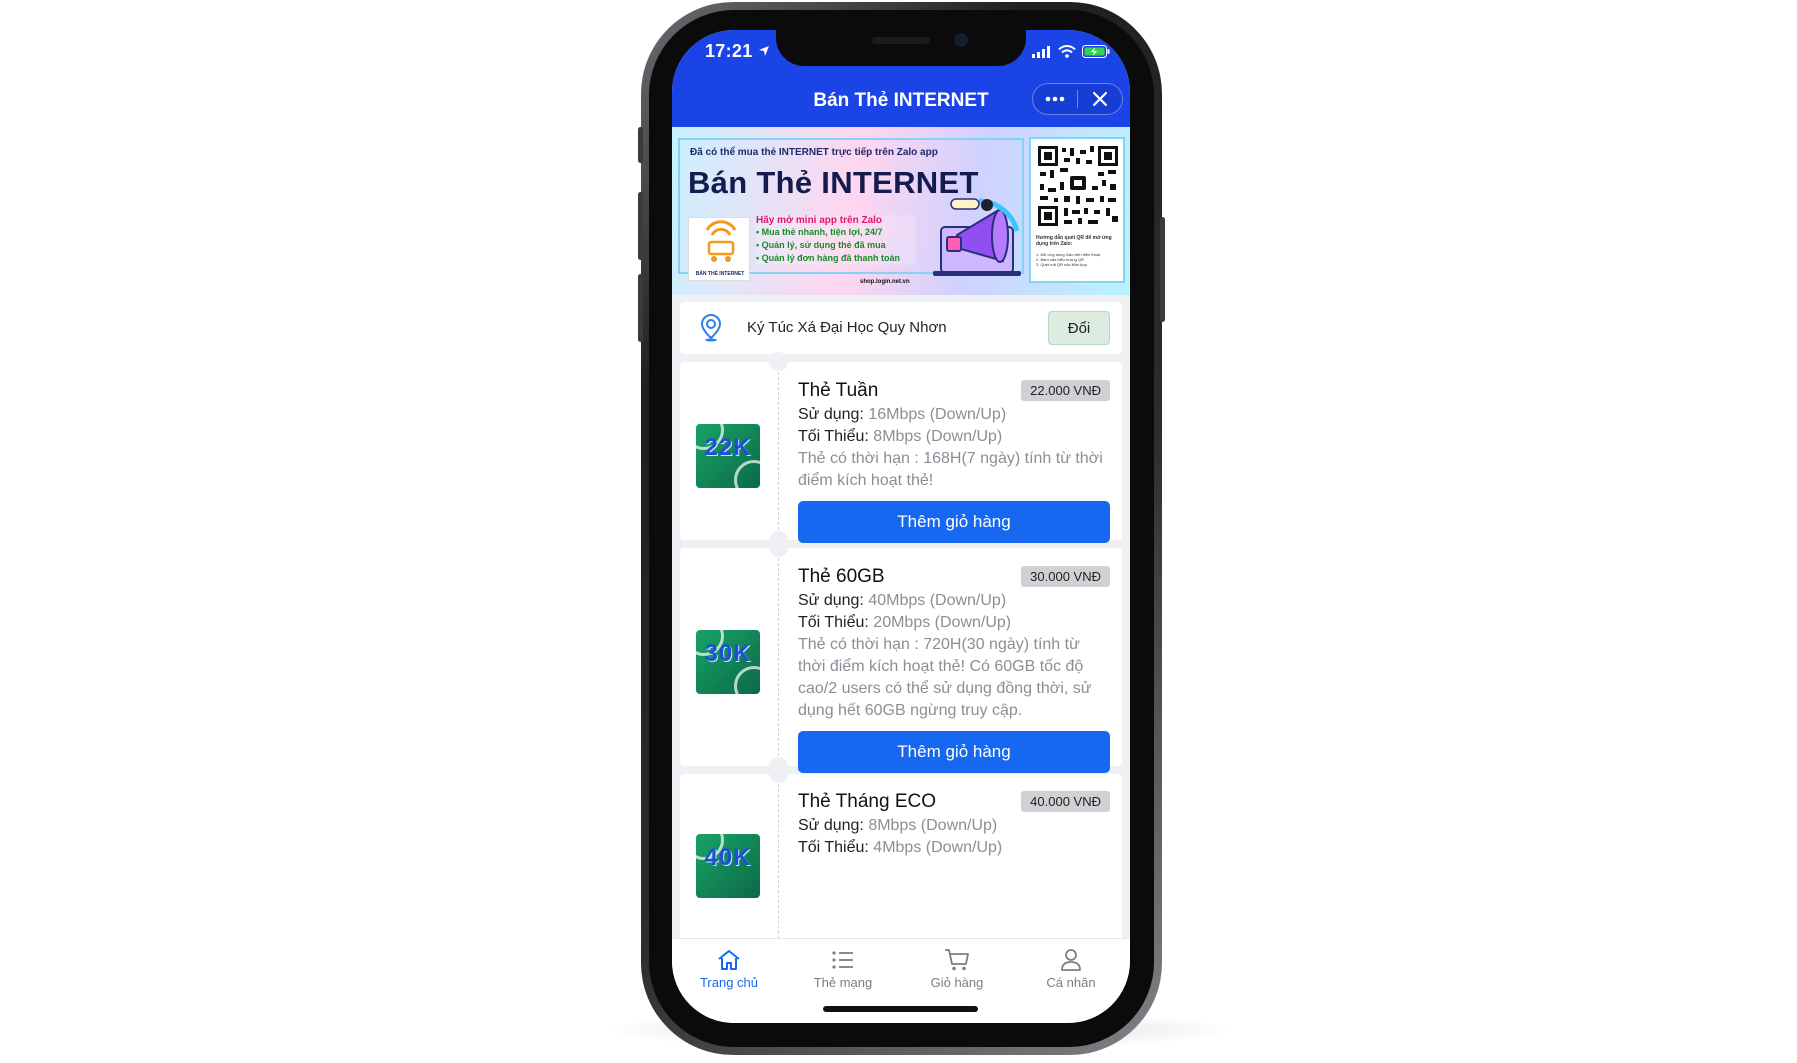 Image resolution: width=1797 pixels, height=1063 pixels. I want to click on volume-down-button, so click(640, 308).